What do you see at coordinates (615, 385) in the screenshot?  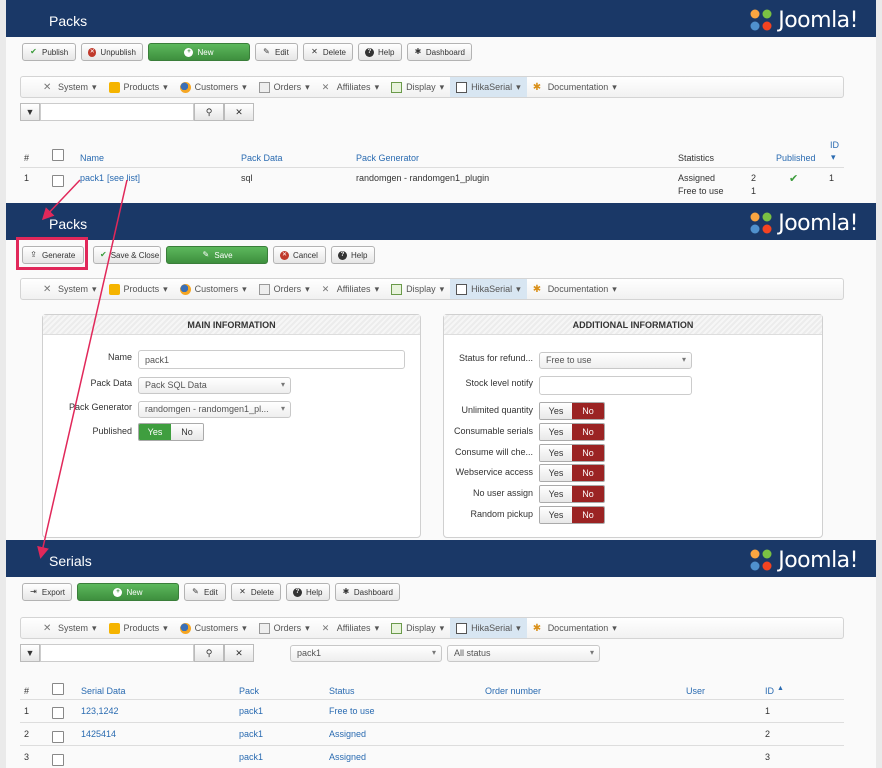 I see `stock-level-input` at bounding box center [615, 385].